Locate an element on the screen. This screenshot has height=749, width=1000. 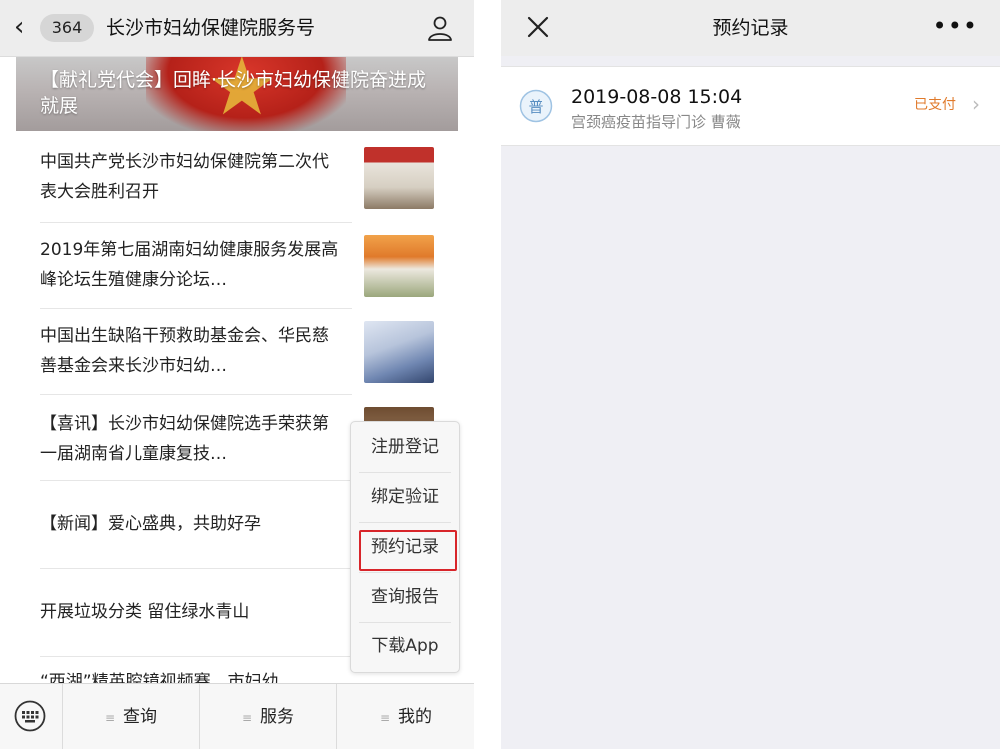
banner-title: 【献礼党代会】回眸·长沙市妇幼保健院奋进成就展 is located at coordinates (233, 93).